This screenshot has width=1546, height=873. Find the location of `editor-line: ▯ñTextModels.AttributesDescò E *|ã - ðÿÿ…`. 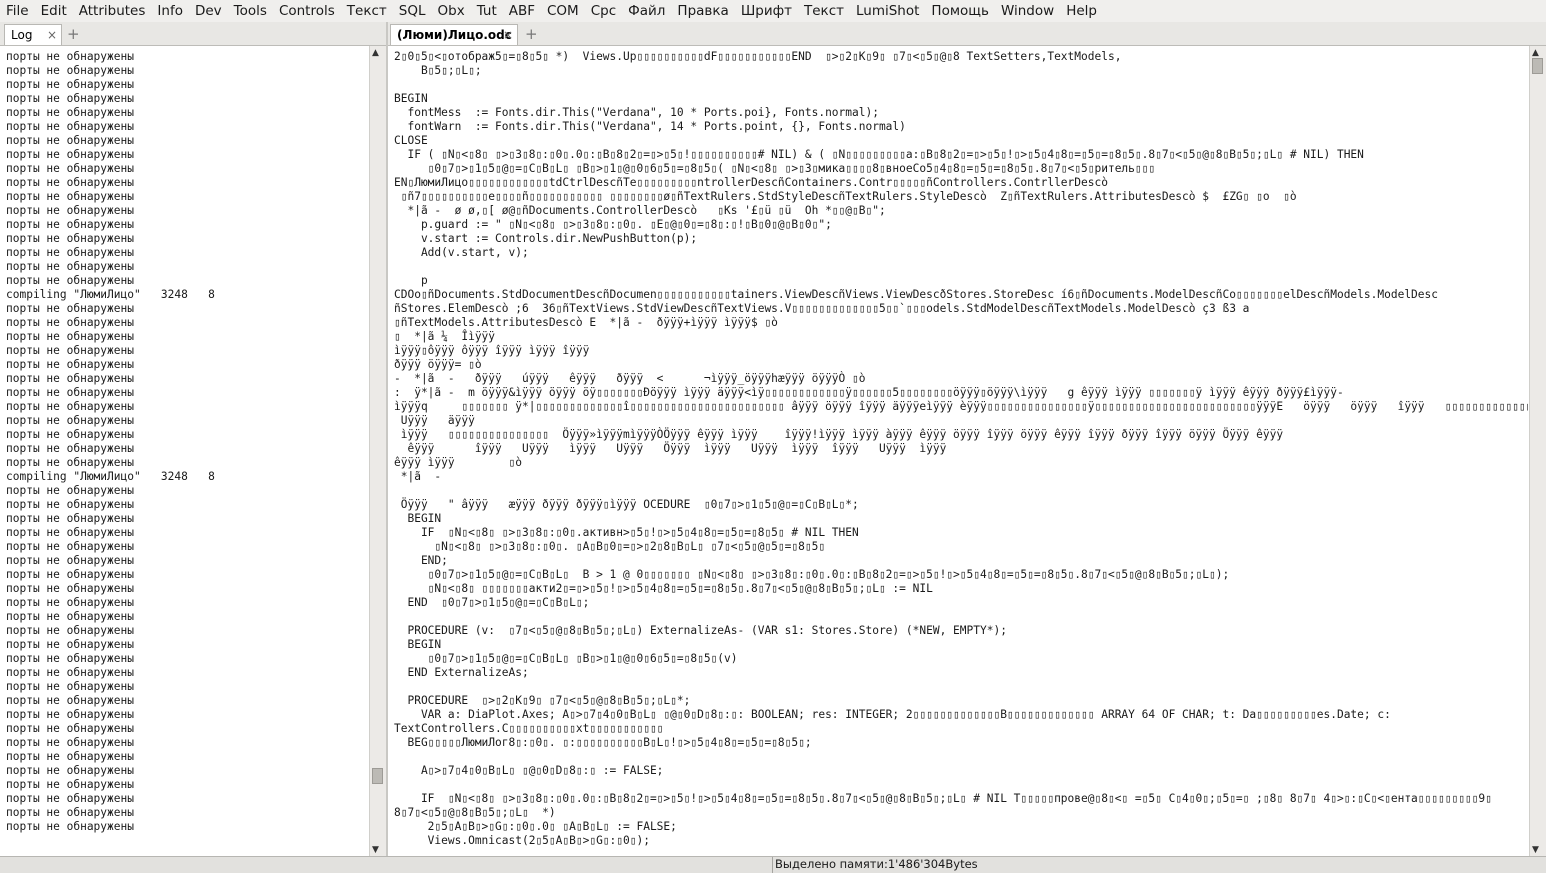

editor-line: ▯ñTextModels.AttributesDescò E *|ã - ðÿÿ… is located at coordinates (586, 322).